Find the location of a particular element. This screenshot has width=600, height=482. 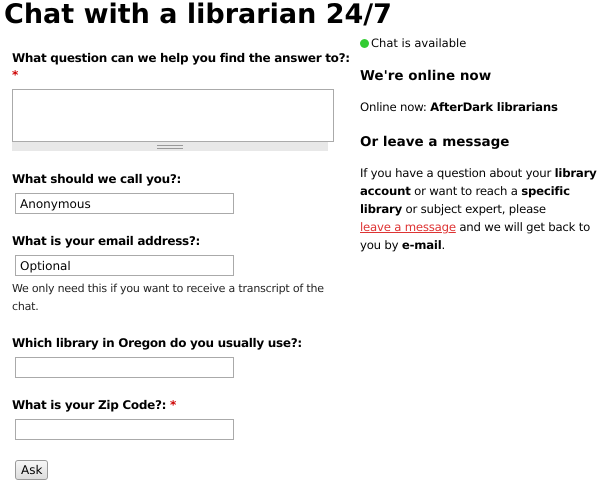

input-field: Anonymous is located at coordinates (124, 203).